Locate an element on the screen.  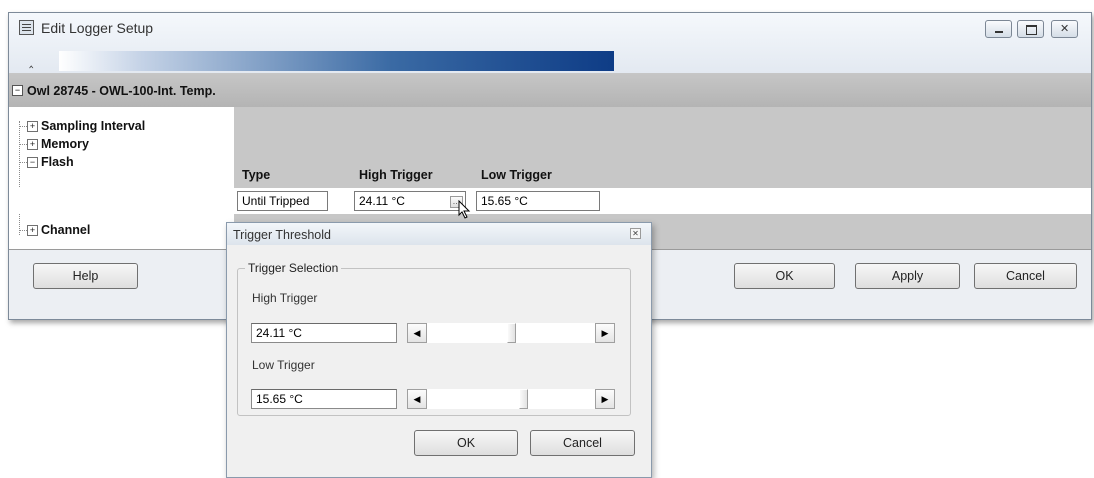
low-trigger-slider: ◀ ▶ is located at coordinates (511, 399).